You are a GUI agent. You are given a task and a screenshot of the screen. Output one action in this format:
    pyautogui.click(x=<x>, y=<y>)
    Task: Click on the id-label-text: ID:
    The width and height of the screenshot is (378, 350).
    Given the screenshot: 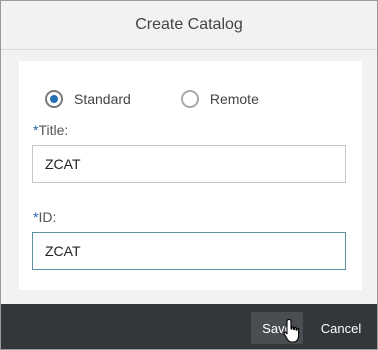 What is the action you would take?
    pyautogui.click(x=47, y=217)
    